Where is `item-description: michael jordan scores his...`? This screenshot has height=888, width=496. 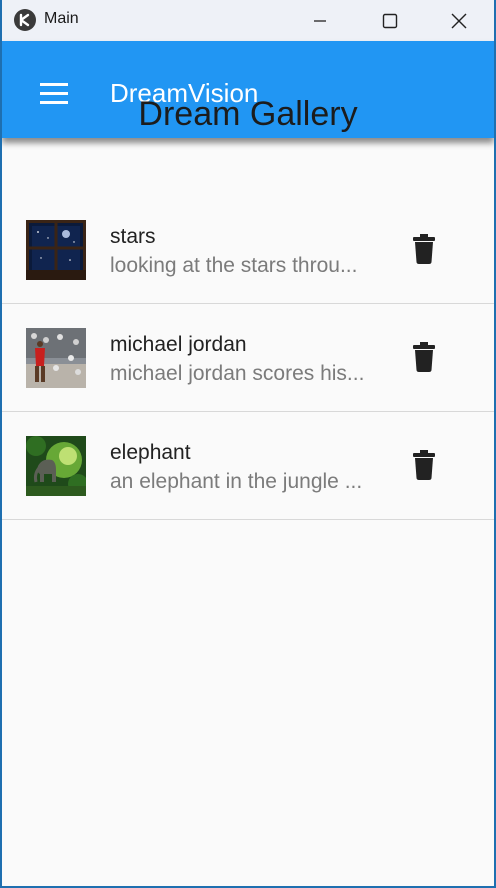 item-description: michael jordan scores his... is located at coordinates (237, 373).